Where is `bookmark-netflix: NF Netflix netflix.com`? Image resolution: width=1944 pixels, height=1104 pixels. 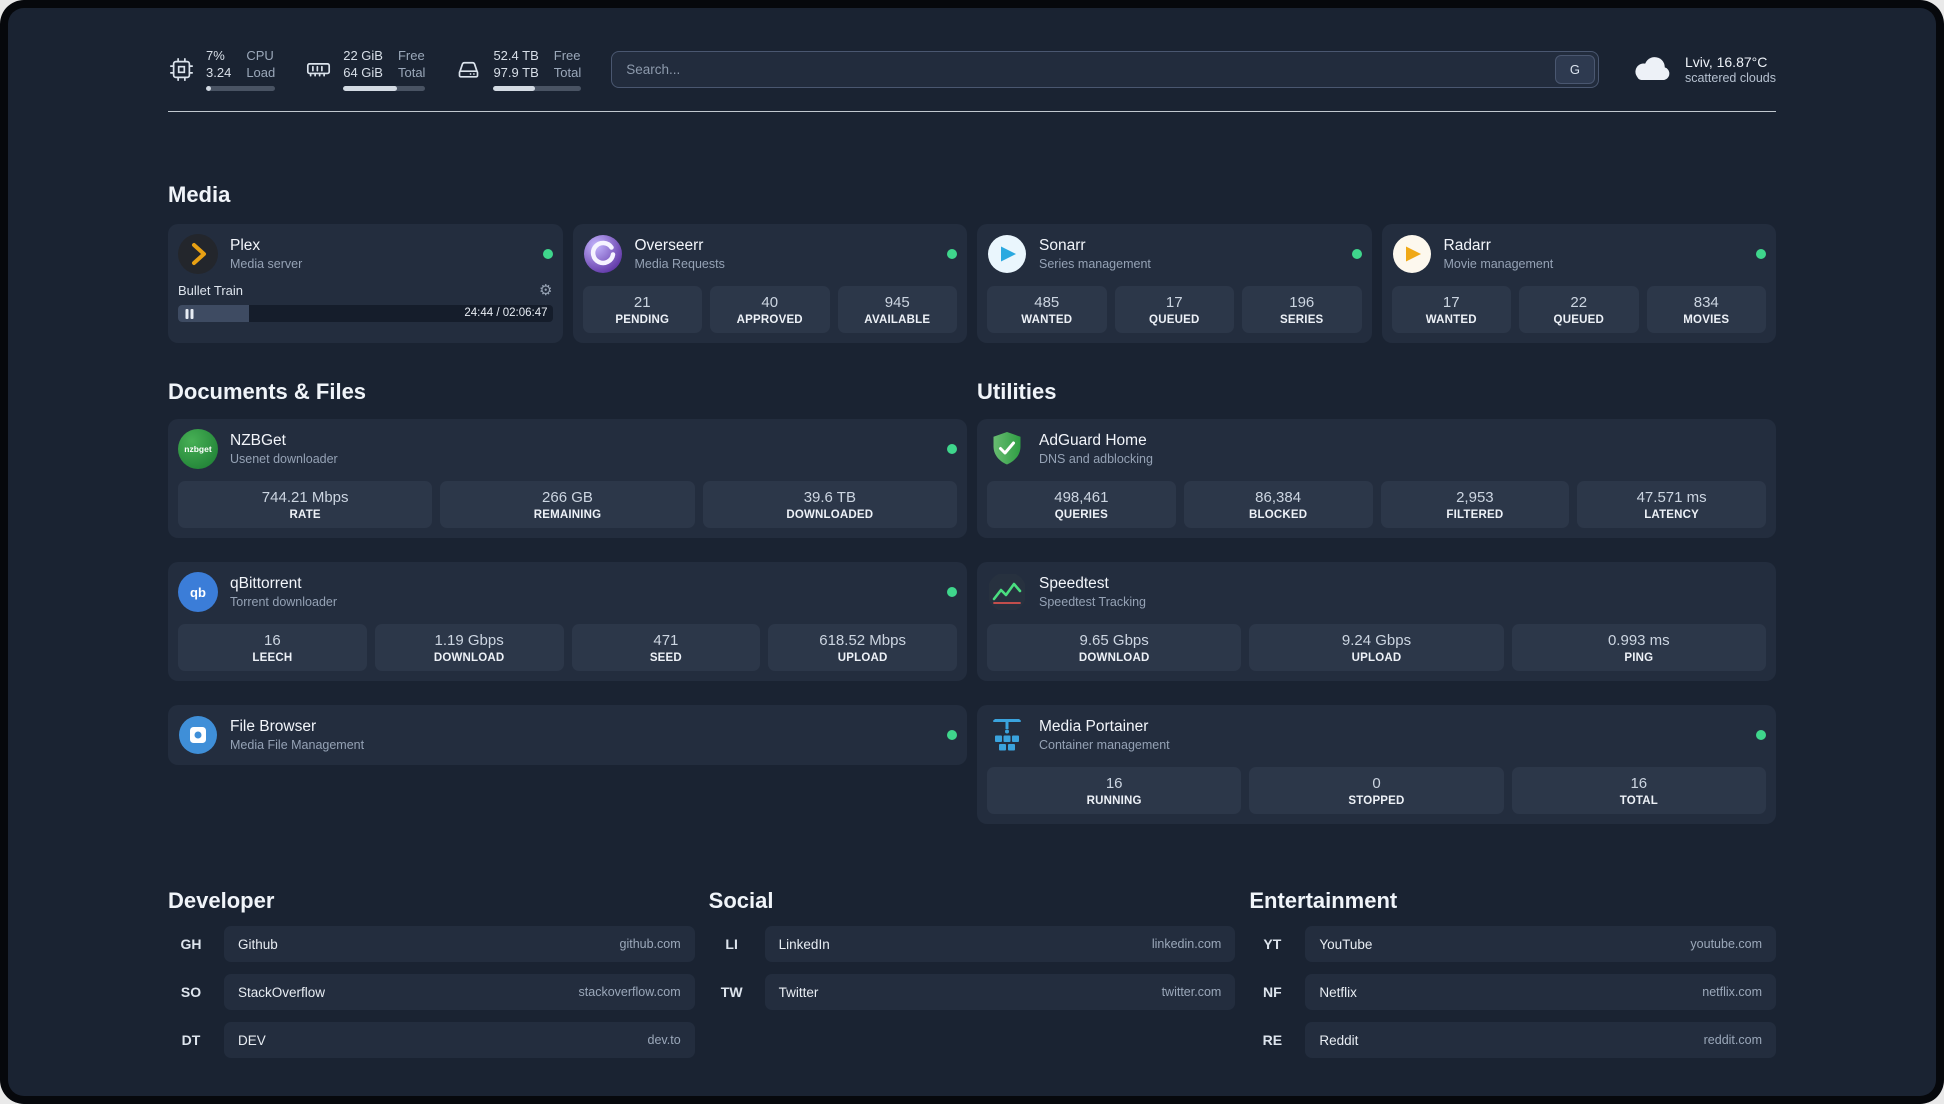
bookmark-netflix: NF Netflix netflix.com is located at coordinates (1512, 992).